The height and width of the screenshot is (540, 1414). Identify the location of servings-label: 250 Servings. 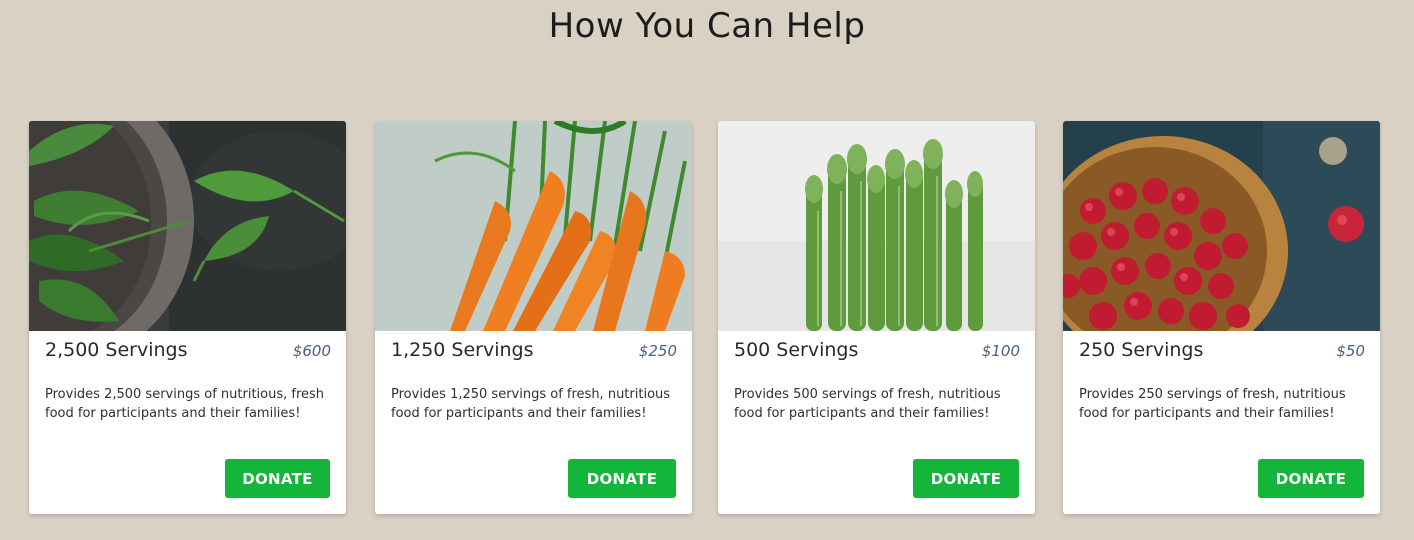
(1141, 350).